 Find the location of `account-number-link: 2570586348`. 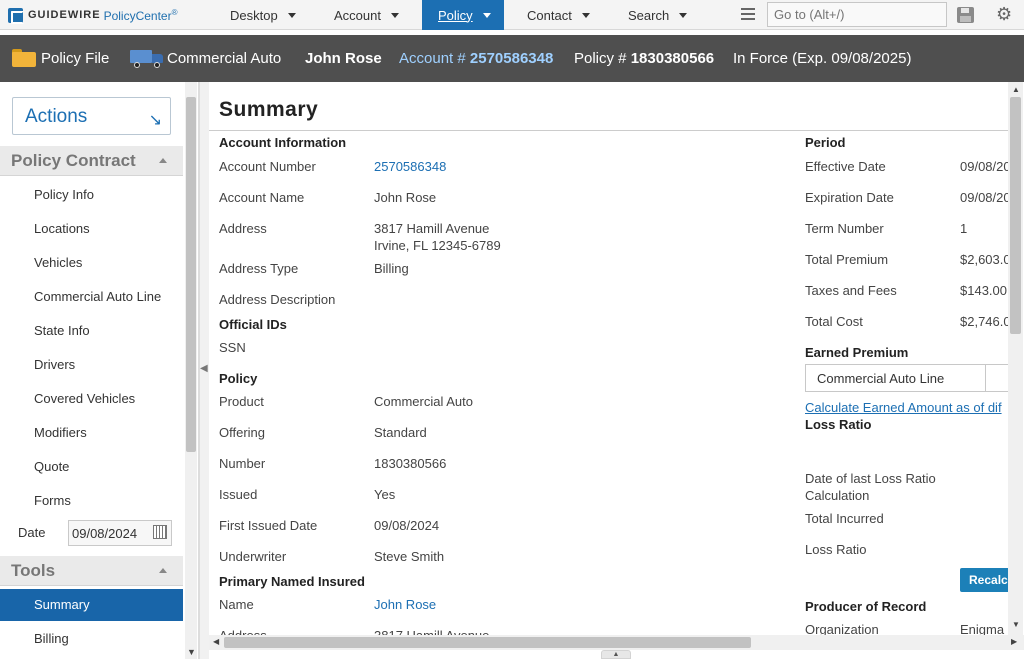

account-number-link: 2570586348 is located at coordinates (410, 166).